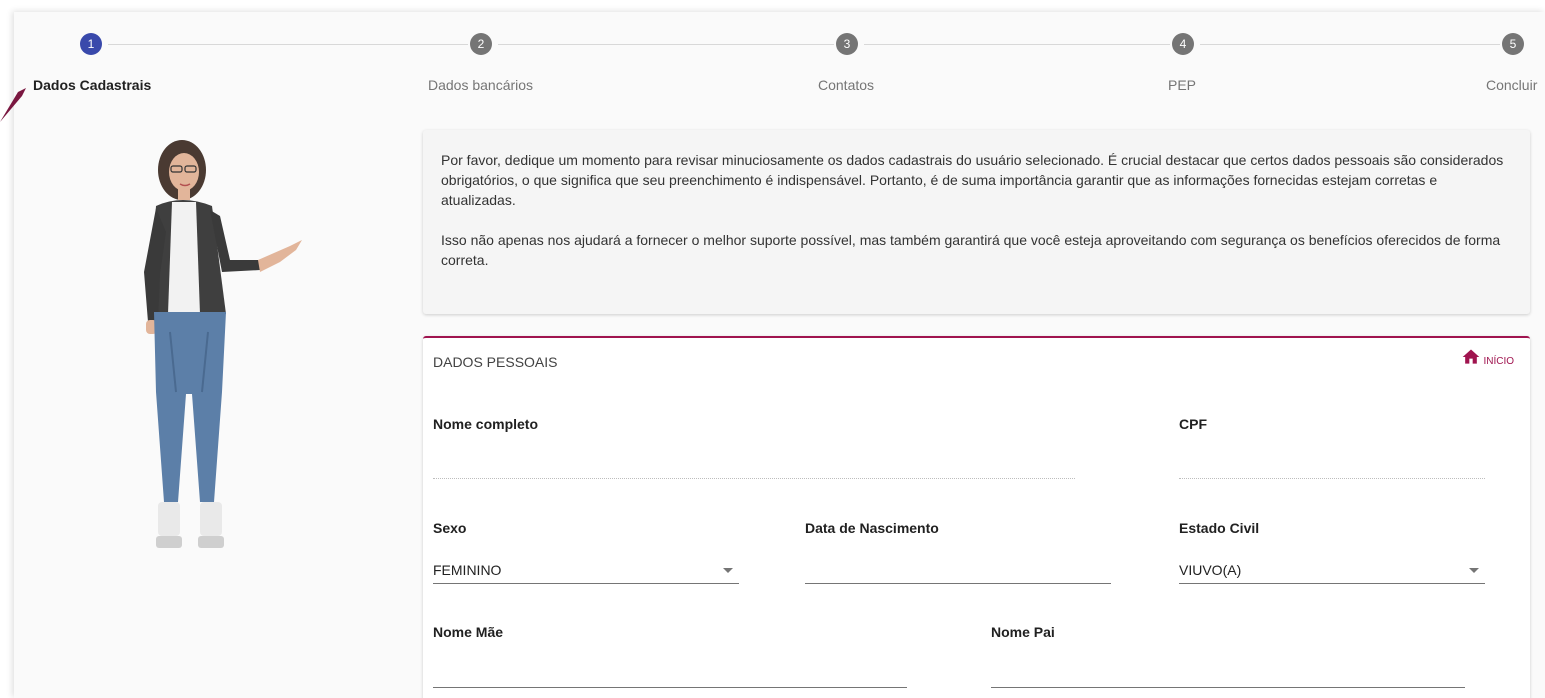  Describe the element at coordinates (481, 44) in the screenshot. I see `step-2-indicator: 2` at that location.